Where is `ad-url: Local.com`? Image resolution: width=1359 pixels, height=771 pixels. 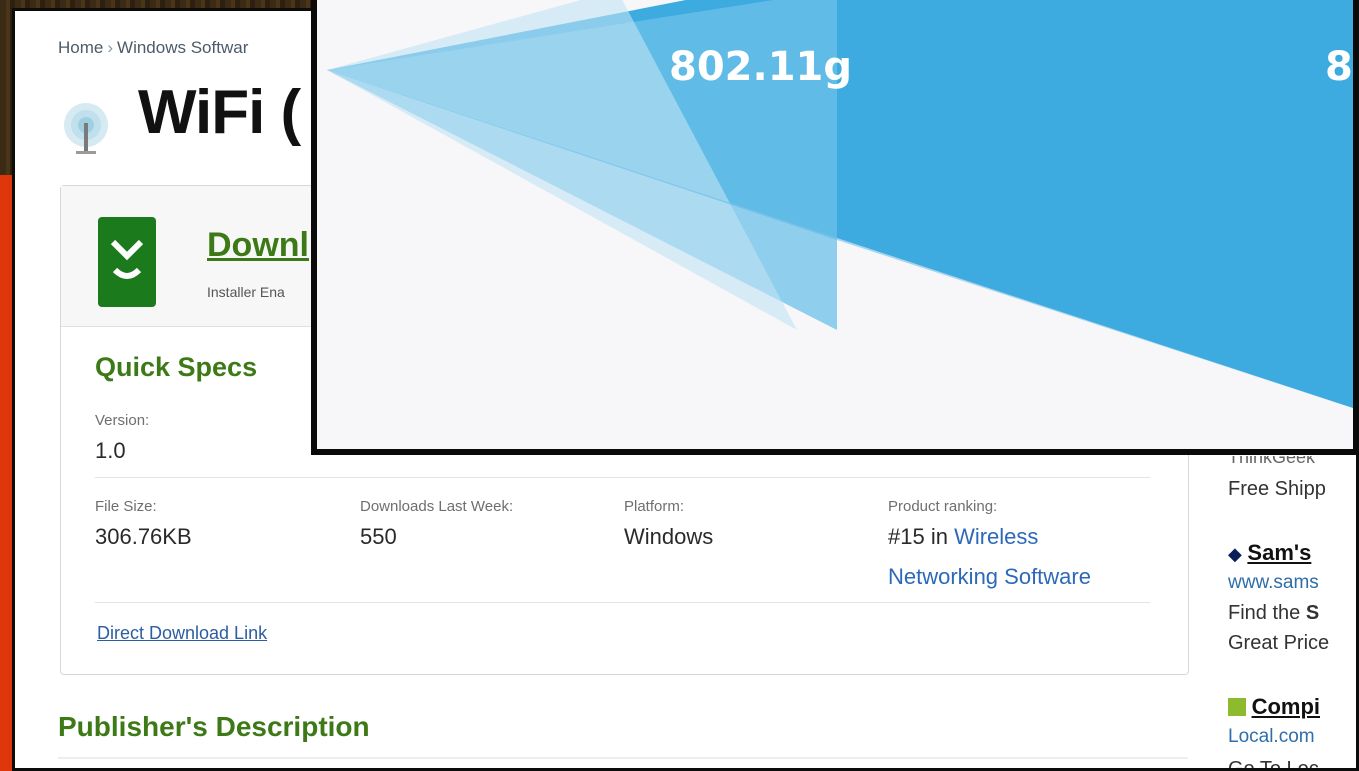
ad-url: Local.com is located at coordinates (1271, 737).